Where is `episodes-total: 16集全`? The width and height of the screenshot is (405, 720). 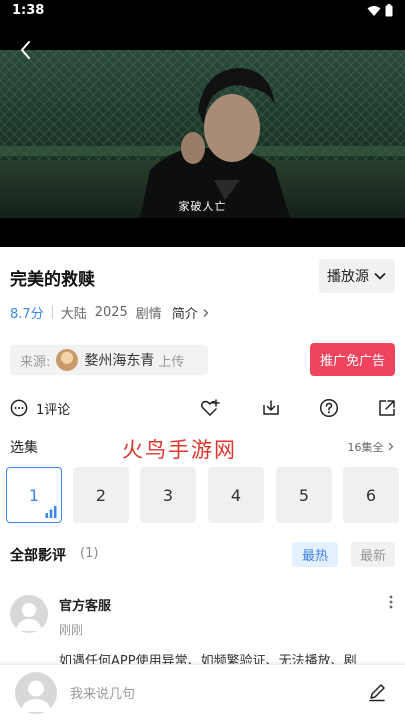 episodes-total: 16集全 is located at coordinates (365, 447).